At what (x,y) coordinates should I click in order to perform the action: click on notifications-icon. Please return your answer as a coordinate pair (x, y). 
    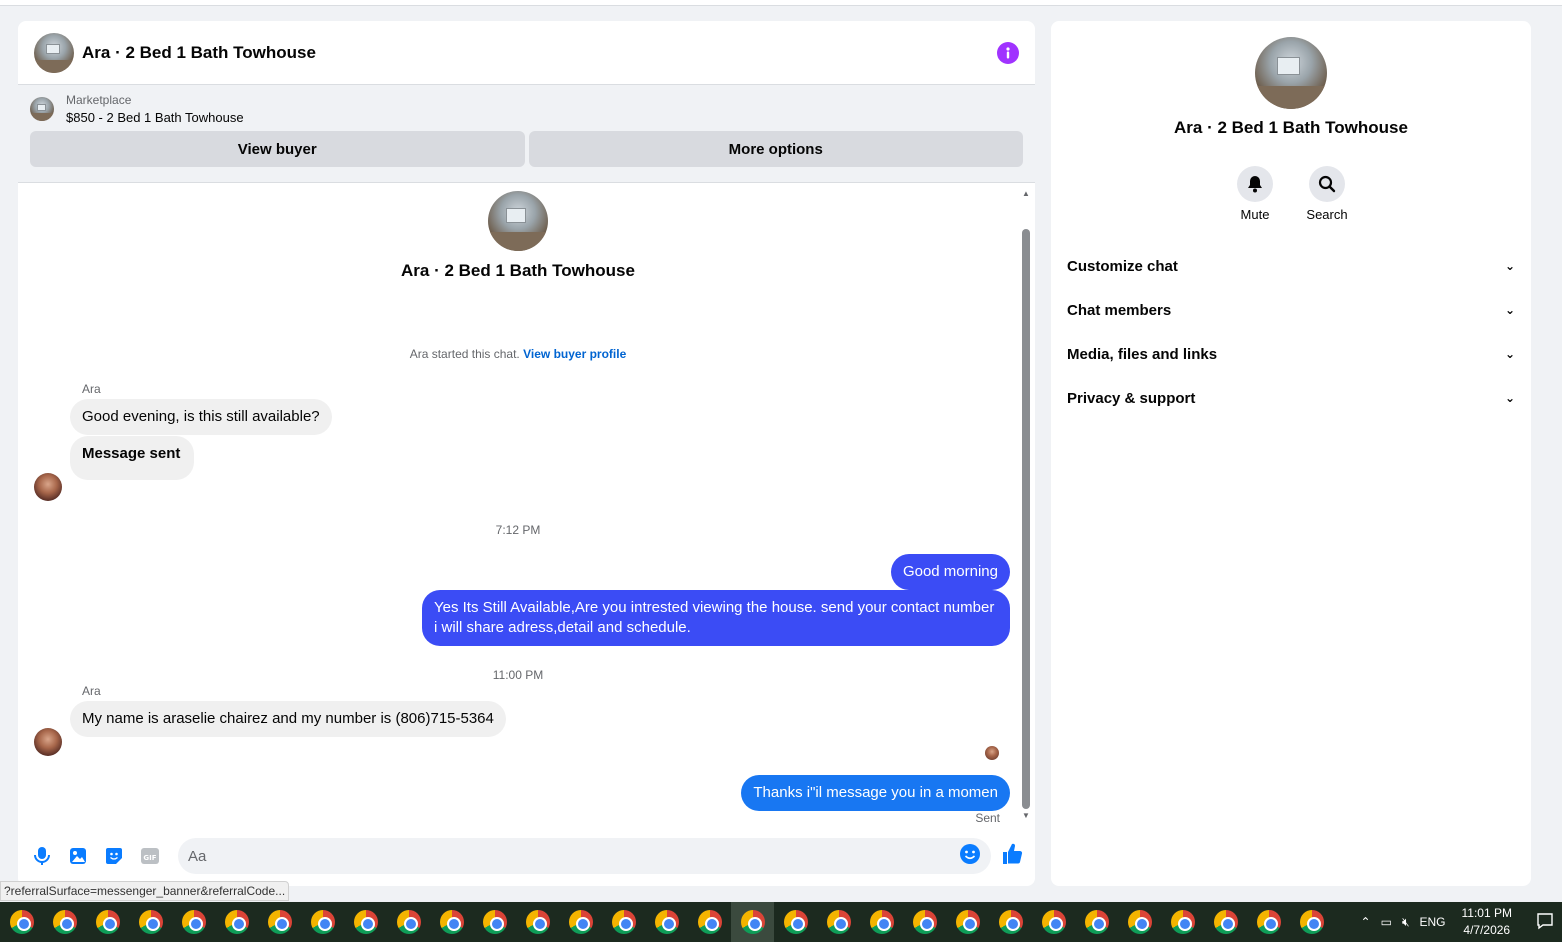
    Looking at the image, I should click on (1545, 922).